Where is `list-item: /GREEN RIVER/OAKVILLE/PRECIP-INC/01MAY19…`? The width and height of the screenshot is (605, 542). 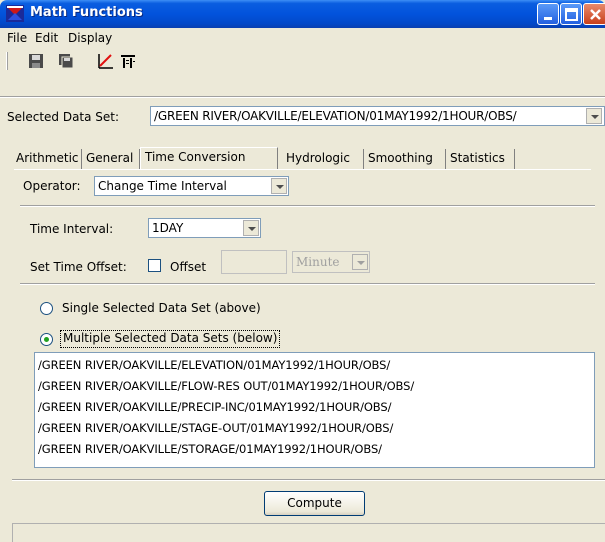 list-item: /GREEN RIVER/OAKVILLE/PRECIP-INC/01MAY19… is located at coordinates (214, 407).